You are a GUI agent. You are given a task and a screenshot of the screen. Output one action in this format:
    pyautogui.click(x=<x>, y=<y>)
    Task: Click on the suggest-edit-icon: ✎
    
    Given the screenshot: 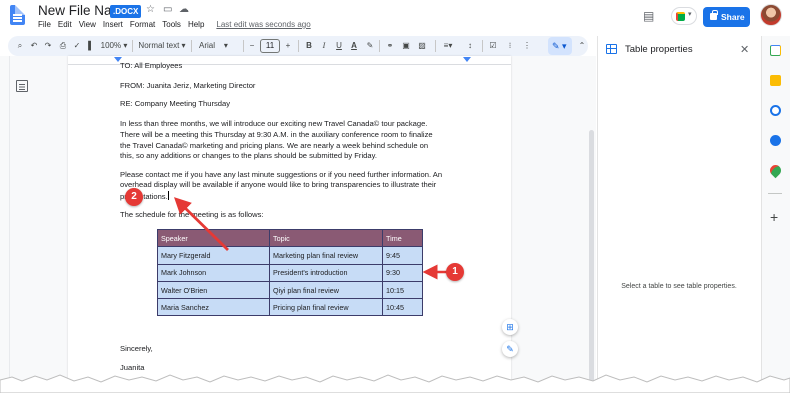 What is the action you would take?
    pyautogui.click(x=510, y=349)
    